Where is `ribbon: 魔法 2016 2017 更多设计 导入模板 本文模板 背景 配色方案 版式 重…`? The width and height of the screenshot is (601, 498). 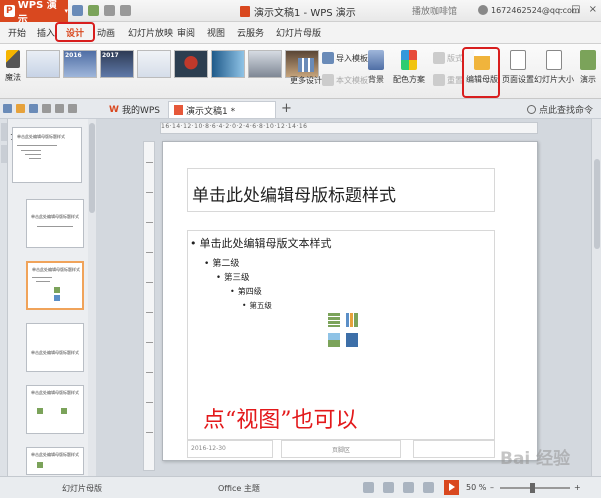
ribbon: 魔法 2016 2017 更多设计 导入模板 本文模板 背景 配色方案 版式 重… is located at coordinates (300, 71).